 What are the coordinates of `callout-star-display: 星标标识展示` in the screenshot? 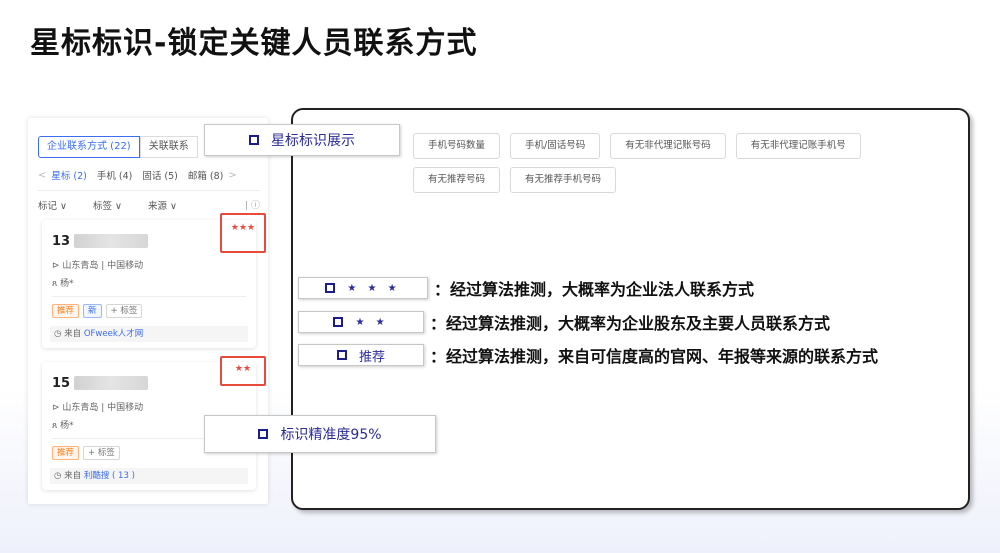 It's located at (302, 140).